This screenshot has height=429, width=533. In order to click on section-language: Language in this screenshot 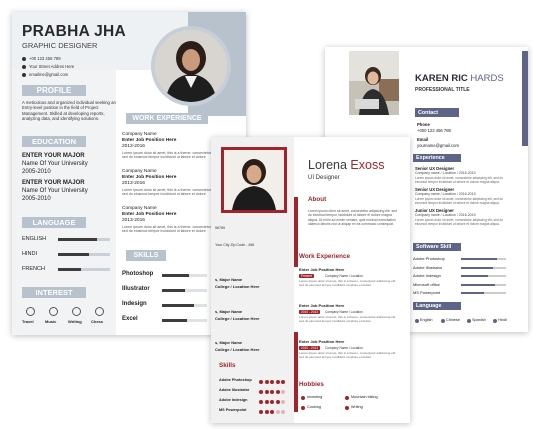, I will do `click(437, 306)`.